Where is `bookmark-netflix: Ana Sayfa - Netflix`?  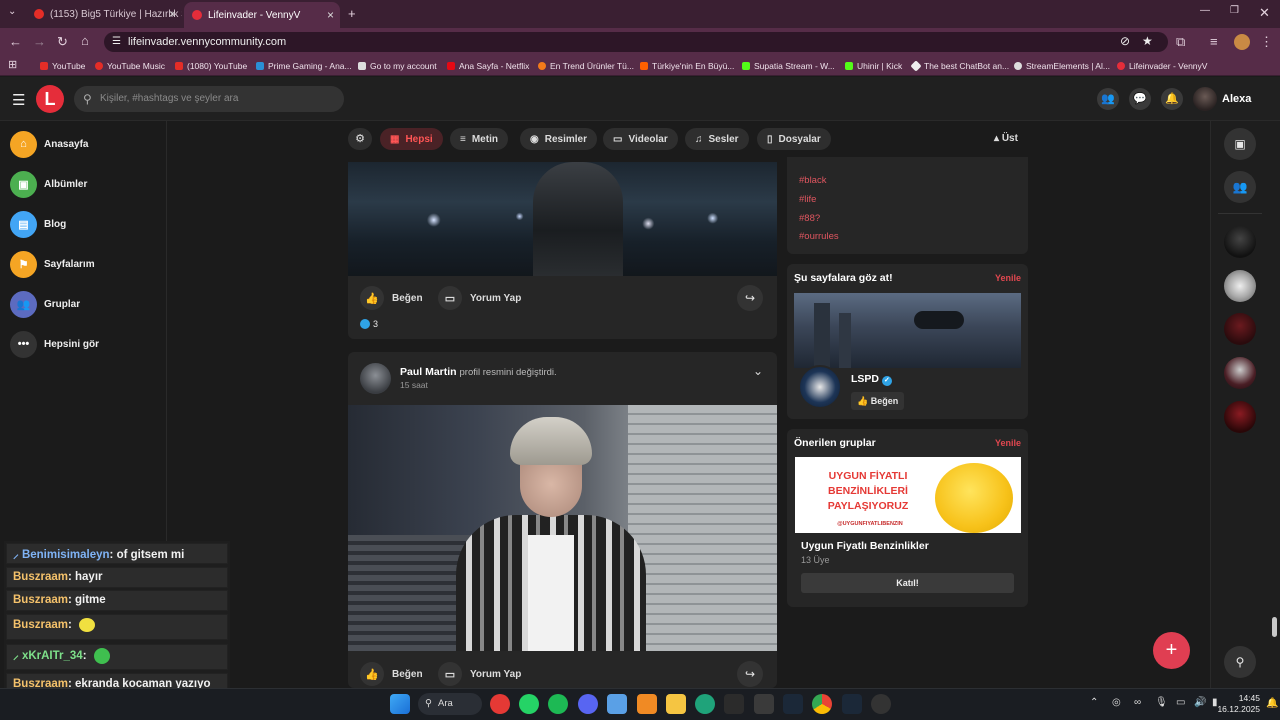 bookmark-netflix: Ana Sayfa - Netflix is located at coordinates (488, 66).